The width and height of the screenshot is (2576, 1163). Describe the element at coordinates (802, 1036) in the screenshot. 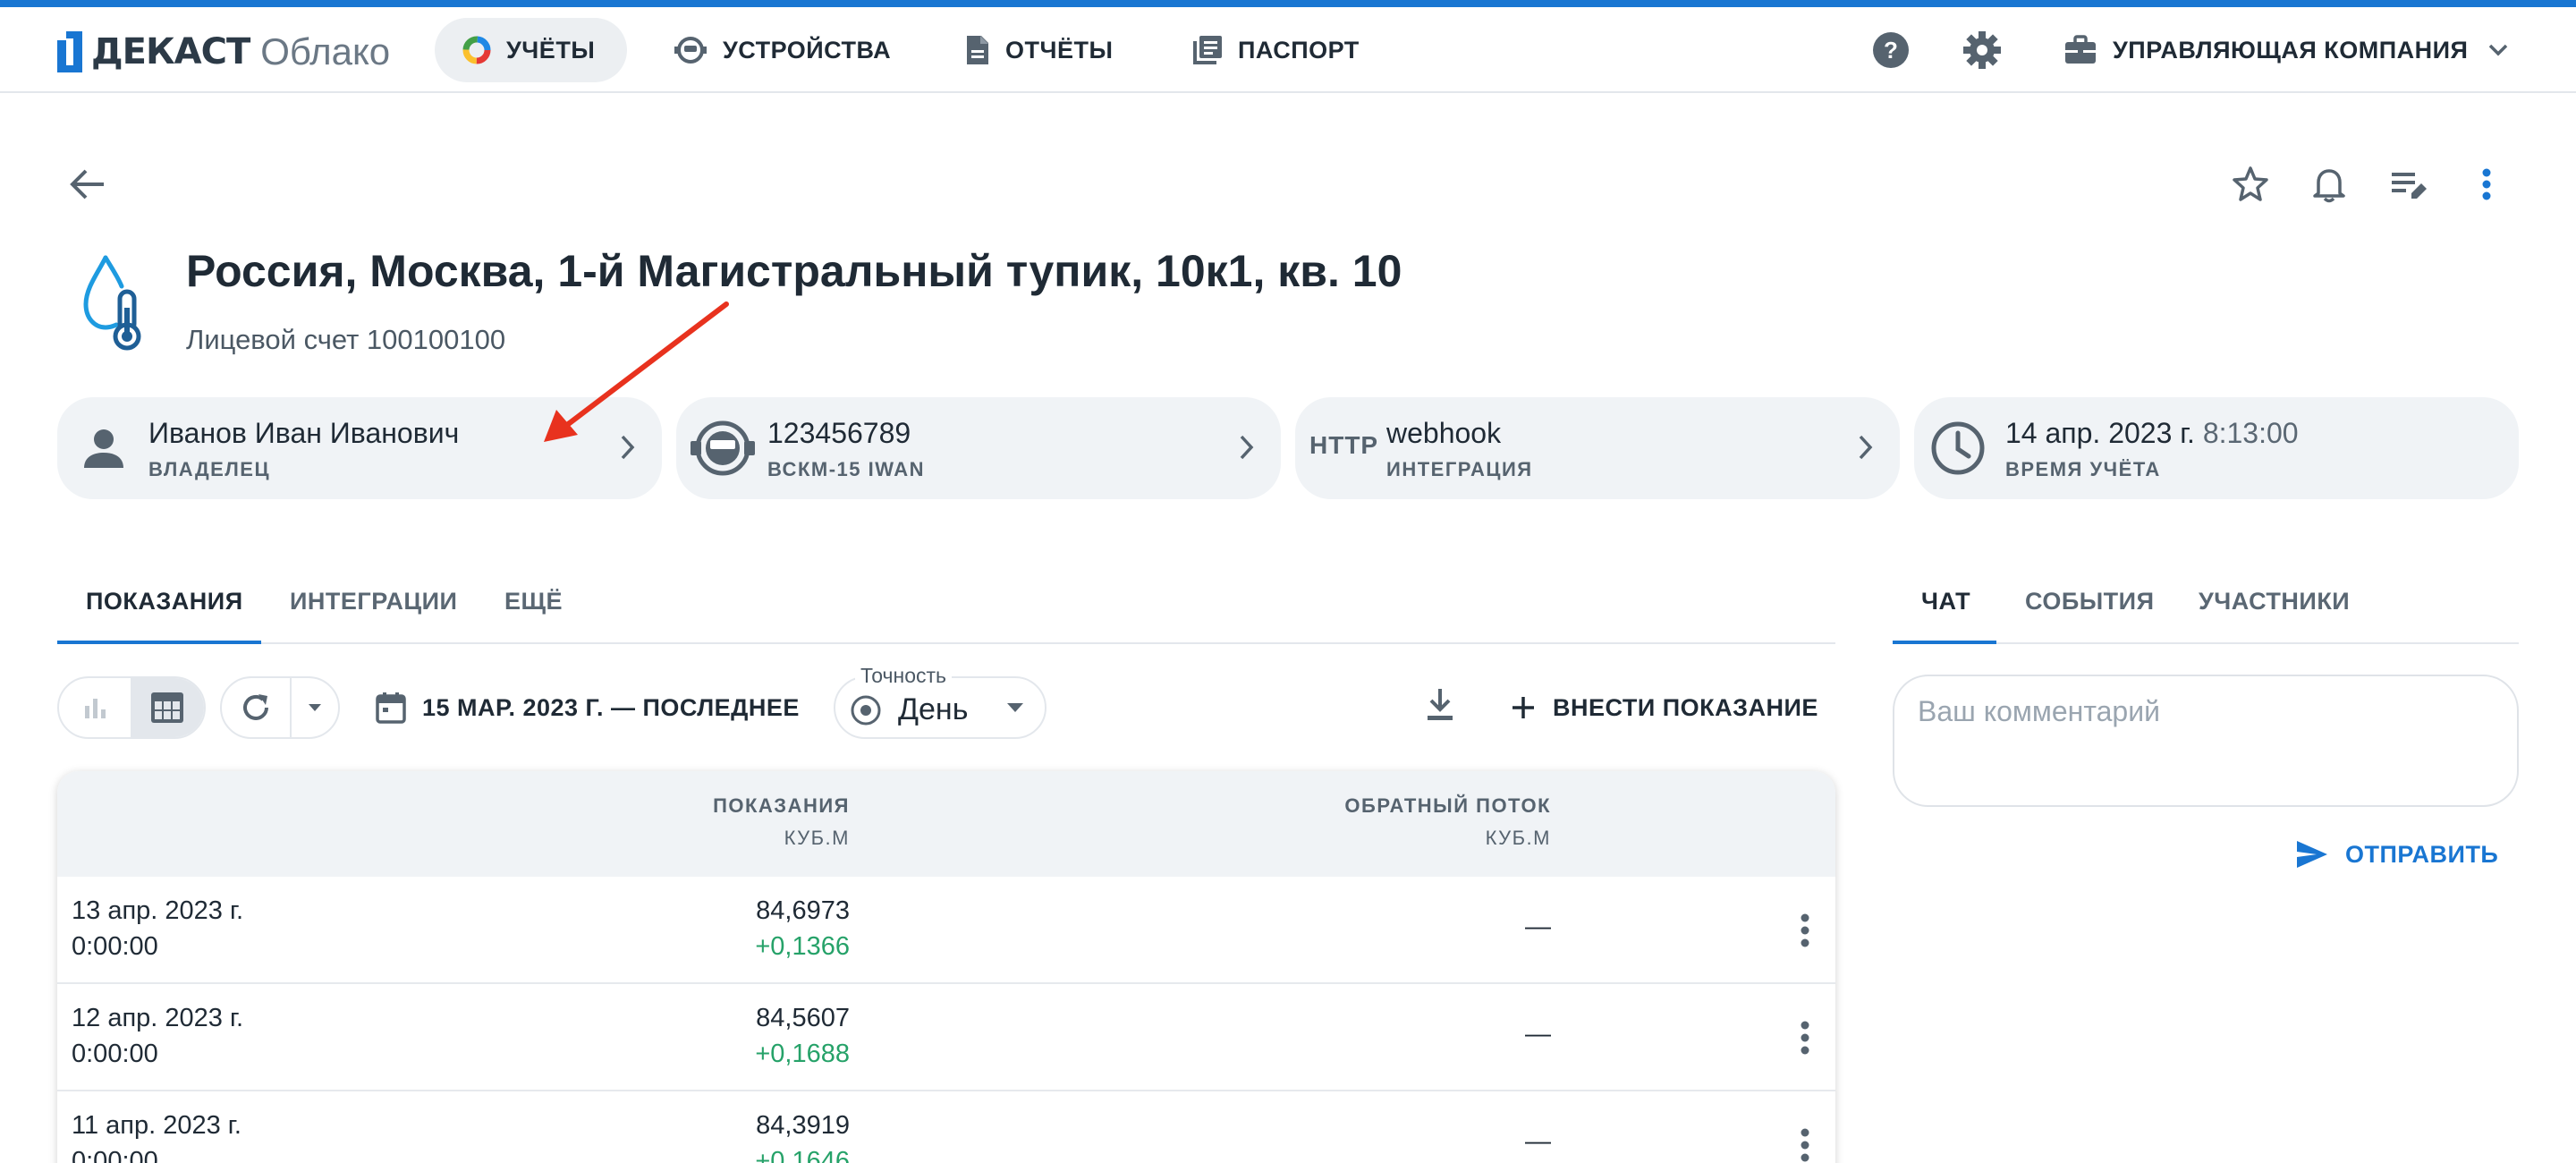

I see `row-reading: 84,5607 +0,1688` at that location.